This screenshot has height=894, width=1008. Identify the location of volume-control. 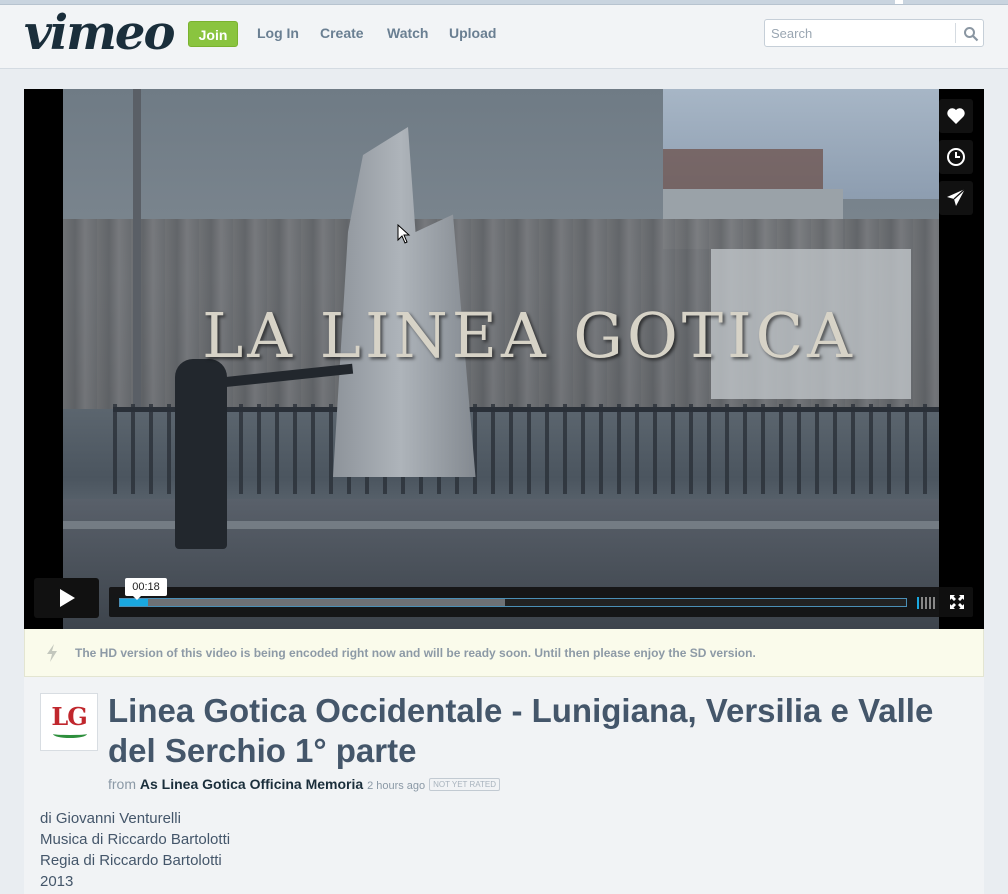
(929, 602).